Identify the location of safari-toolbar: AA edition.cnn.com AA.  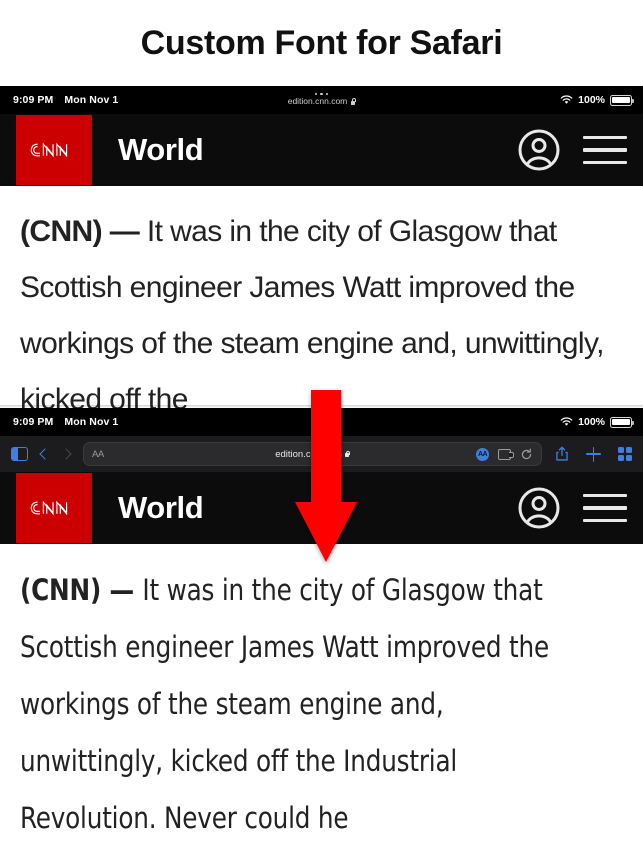
(321, 454).